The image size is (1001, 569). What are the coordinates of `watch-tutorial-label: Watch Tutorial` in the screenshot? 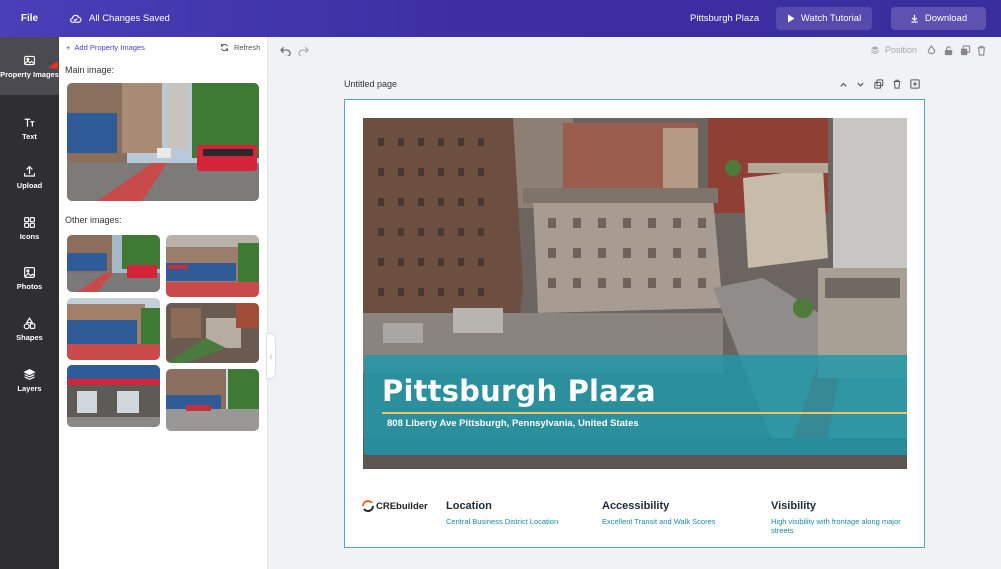 It's located at (831, 18).